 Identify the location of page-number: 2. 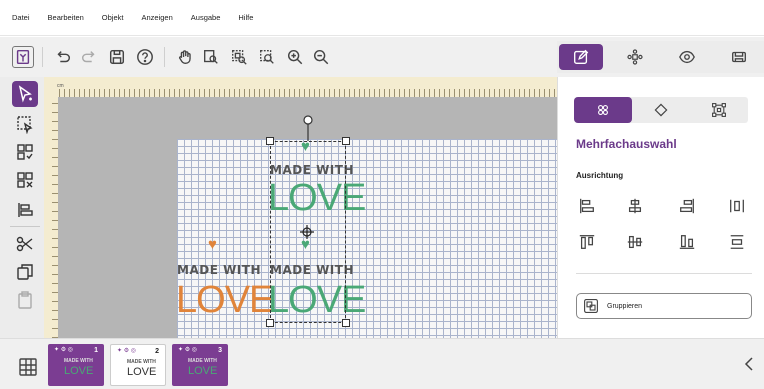
(157, 351).